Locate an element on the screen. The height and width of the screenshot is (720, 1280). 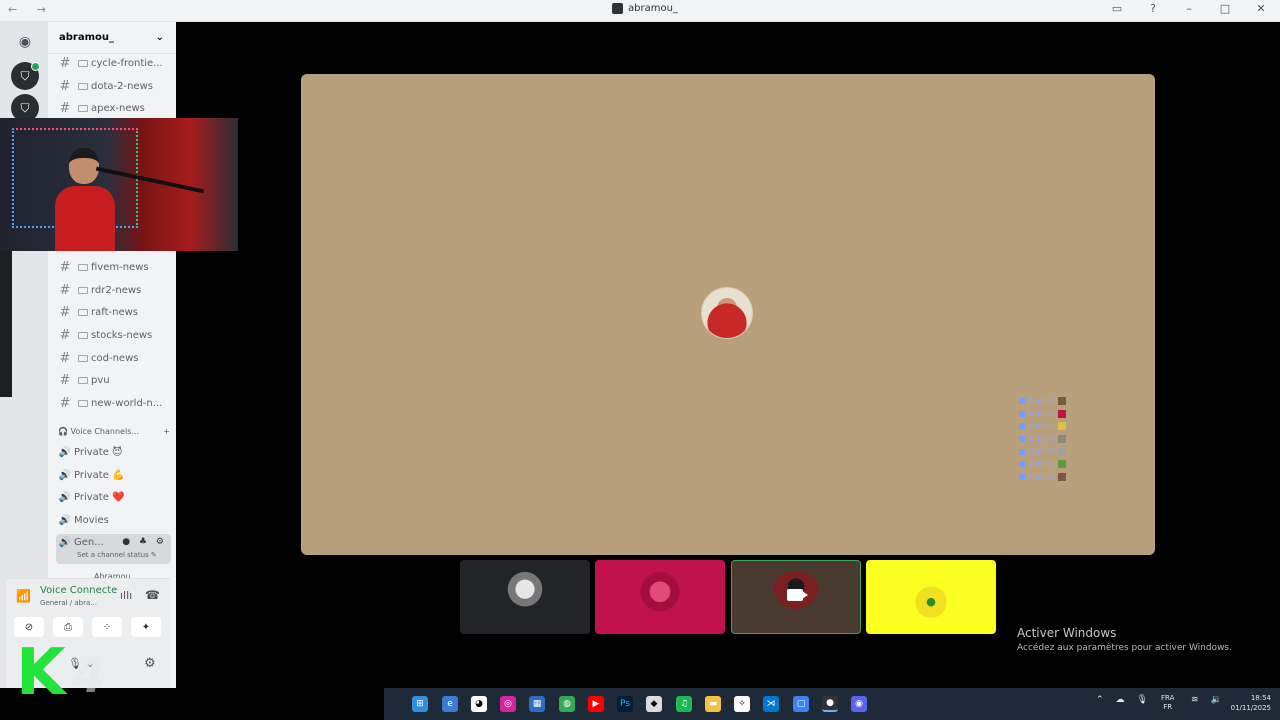
voice-channel-item: 🔊 Private 💪 is located at coordinates (113, 475).